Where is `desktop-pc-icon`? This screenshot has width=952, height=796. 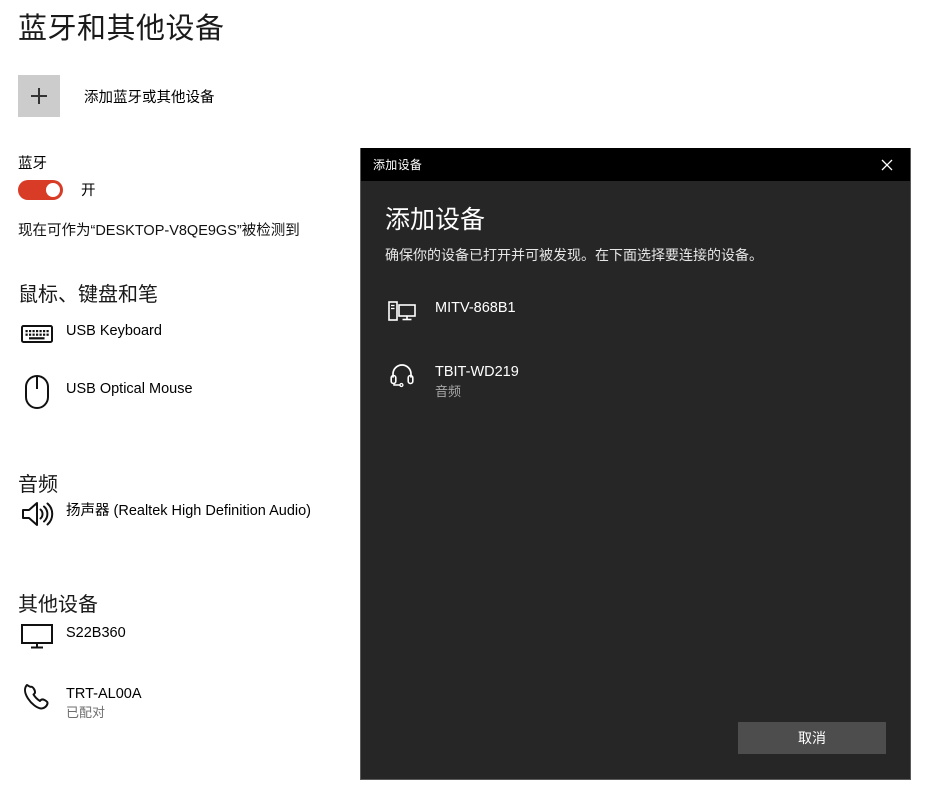 desktop-pc-icon is located at coordinates (402, 312).